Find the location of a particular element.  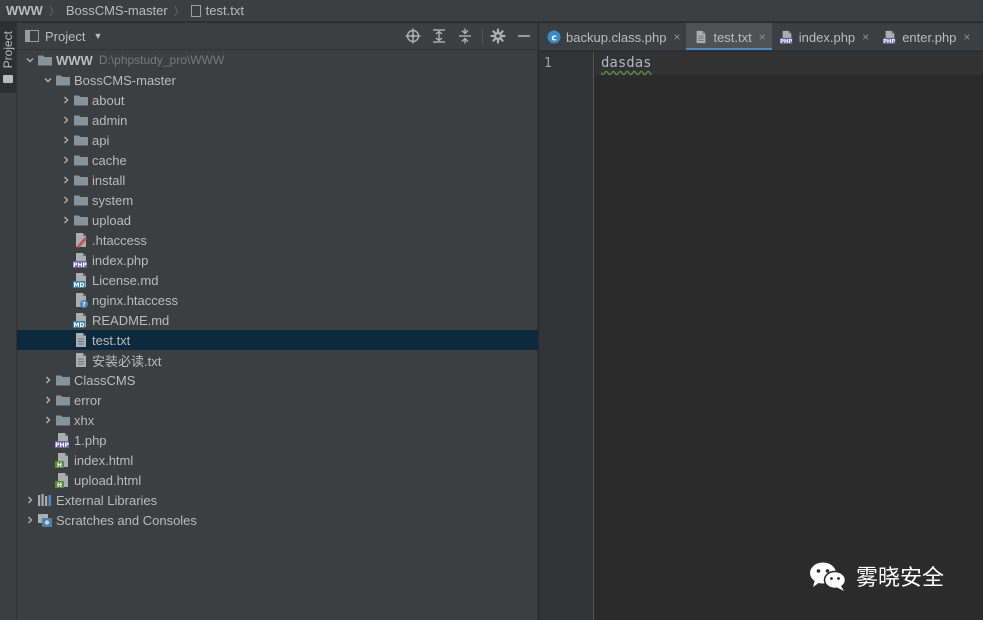

tree-row-txt: 安装必读.txt is located at coordinates (277, 360).